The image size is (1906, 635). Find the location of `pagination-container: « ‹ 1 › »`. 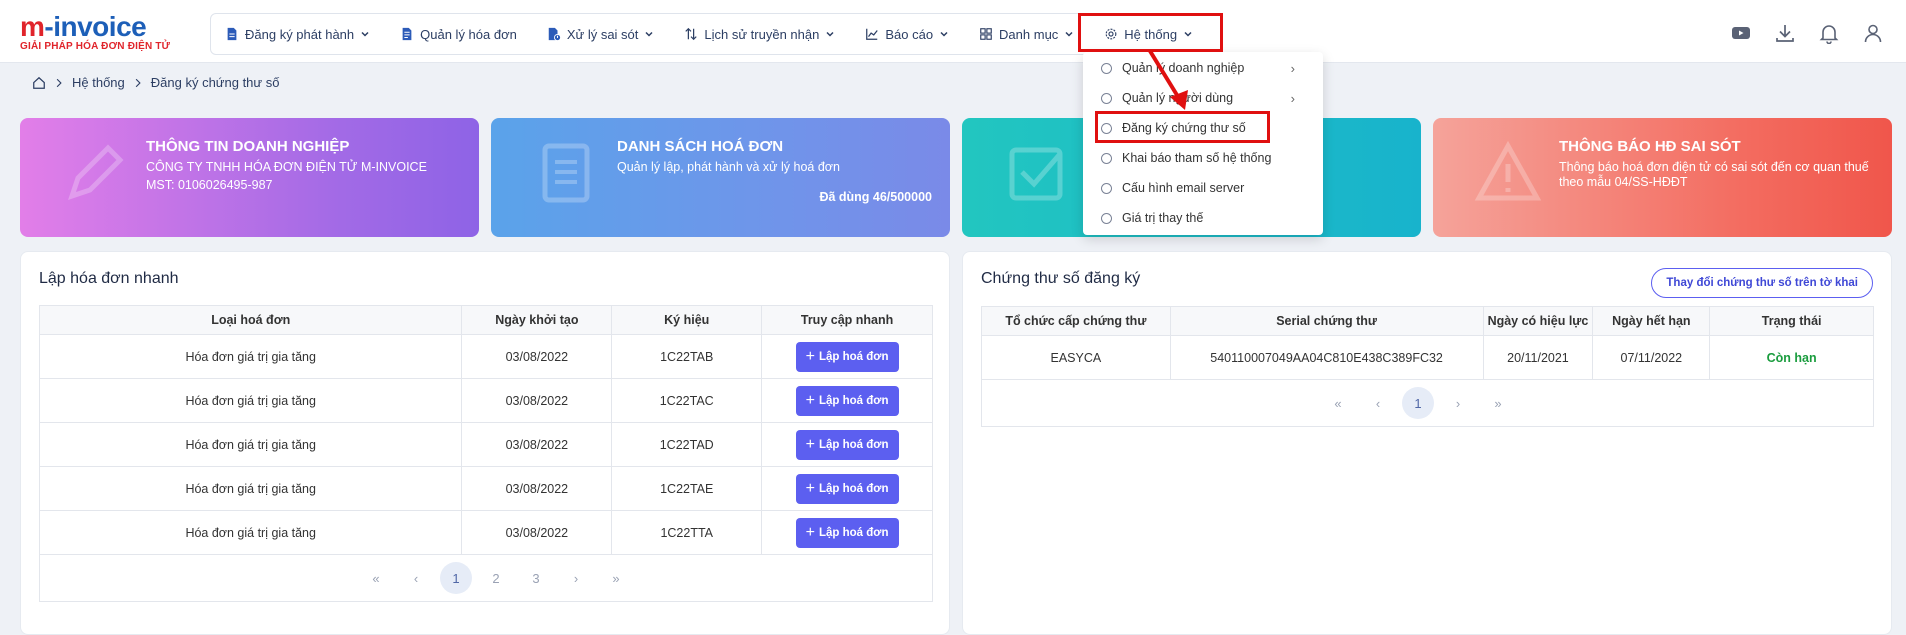

pagination-container: « ‹ 1 › » is located at coordinates (1427, 403).